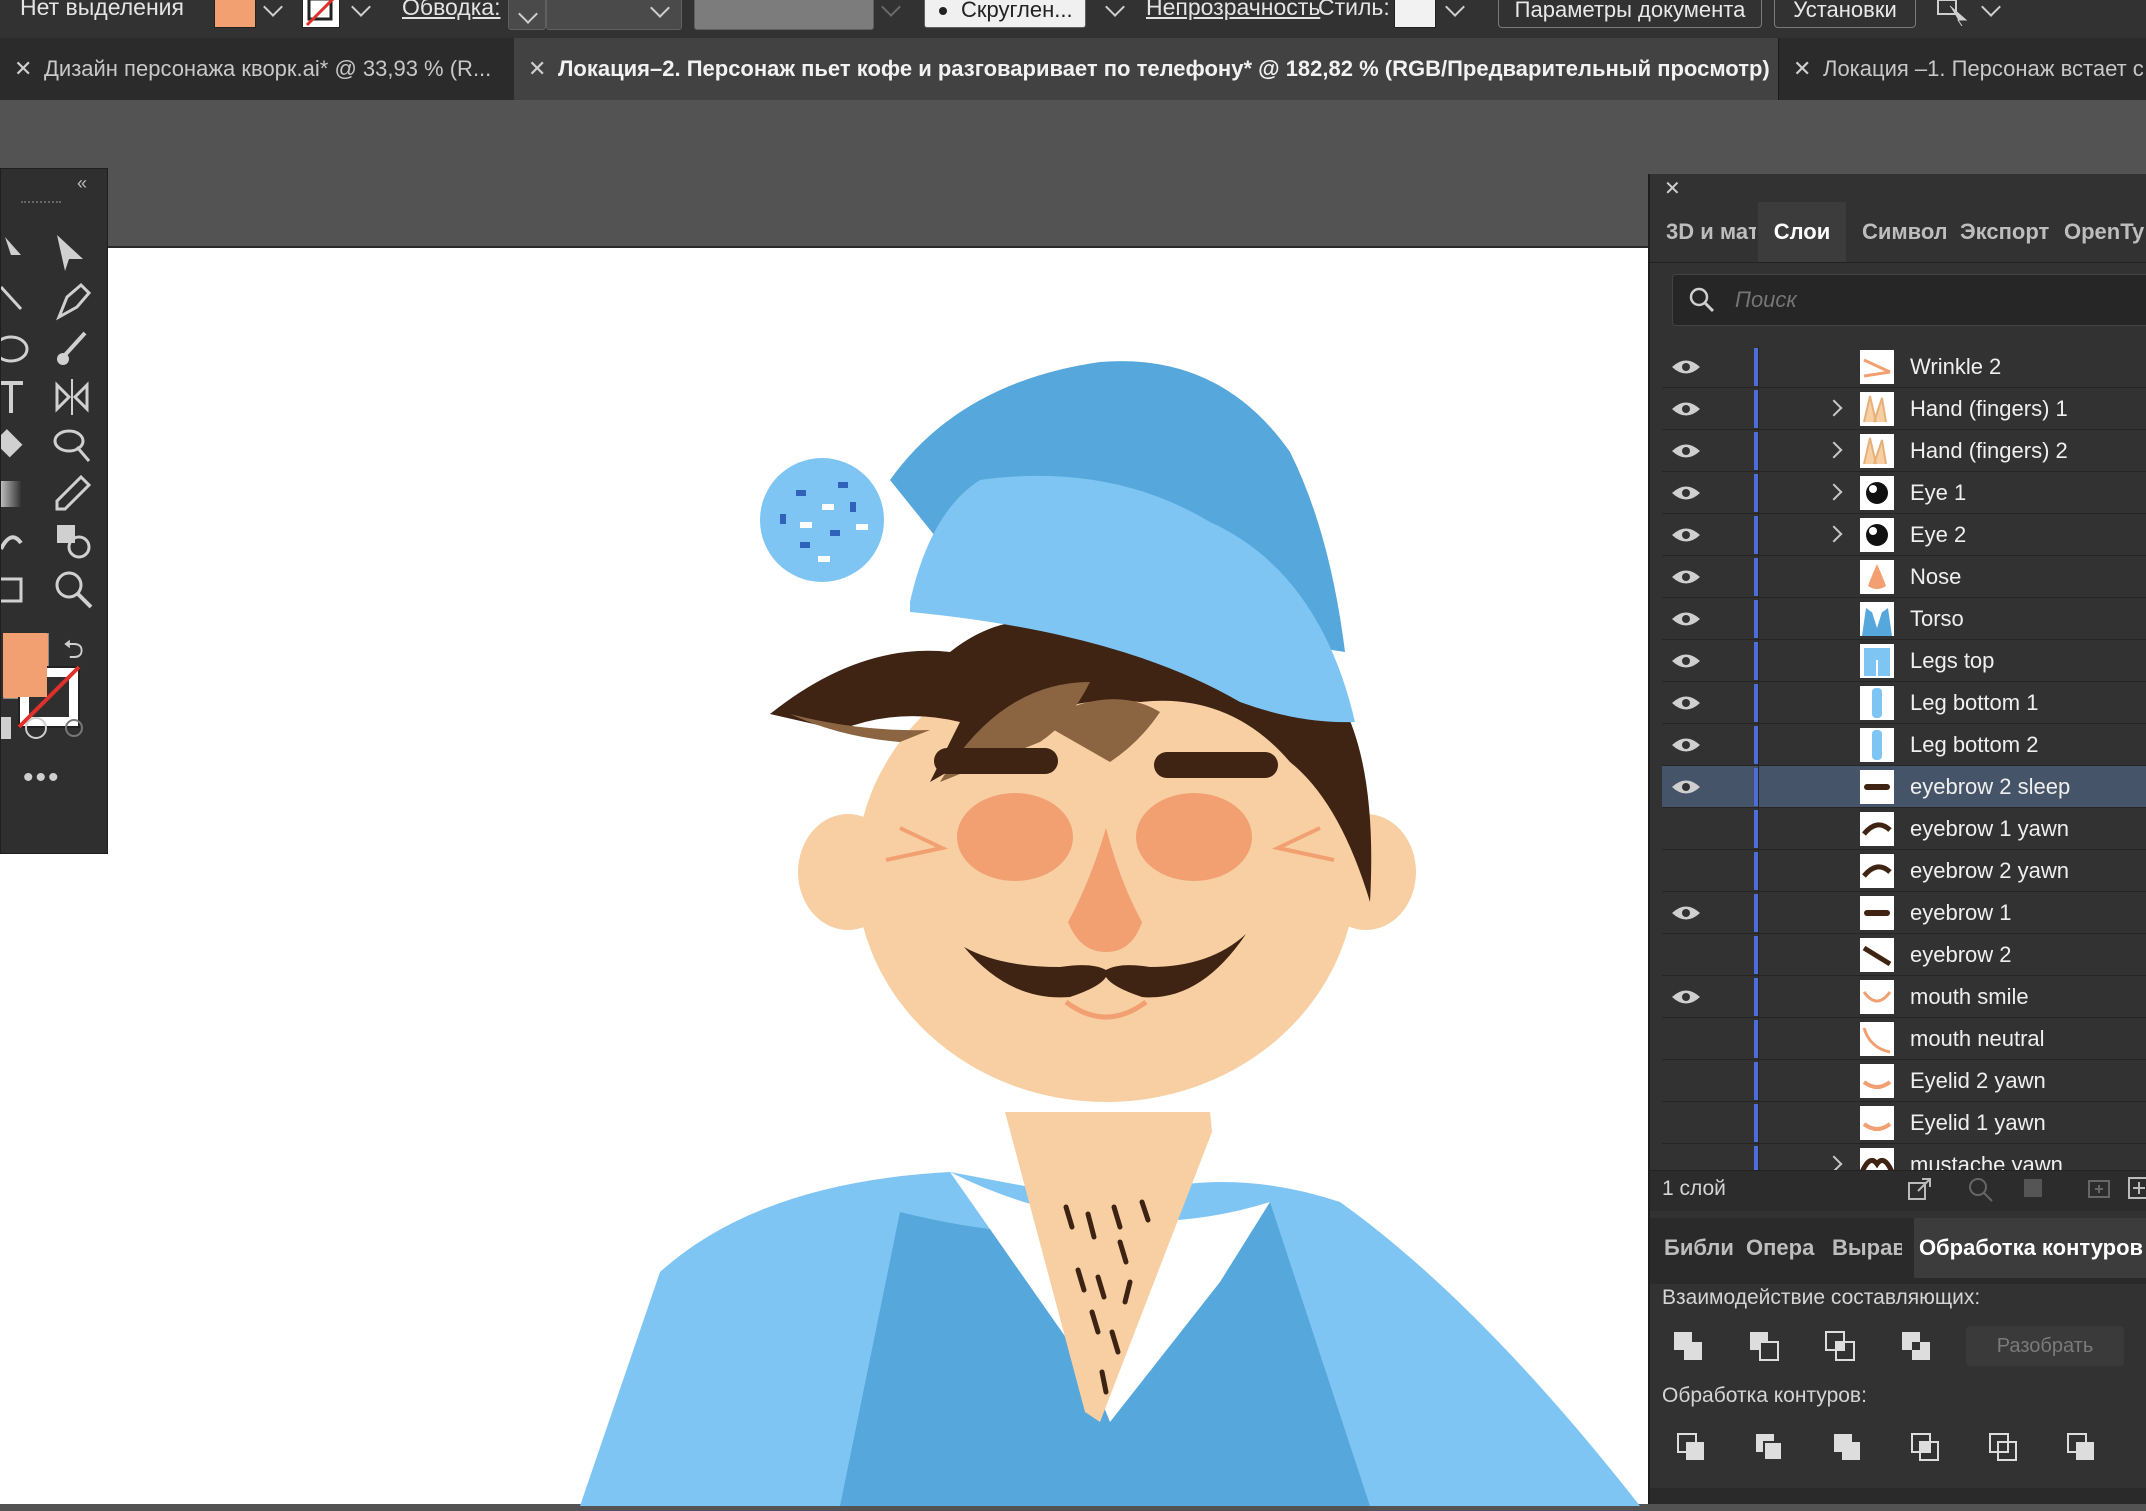  I want to click on layer-row: Eyelid 1 yawn, so click(1904, 1123).